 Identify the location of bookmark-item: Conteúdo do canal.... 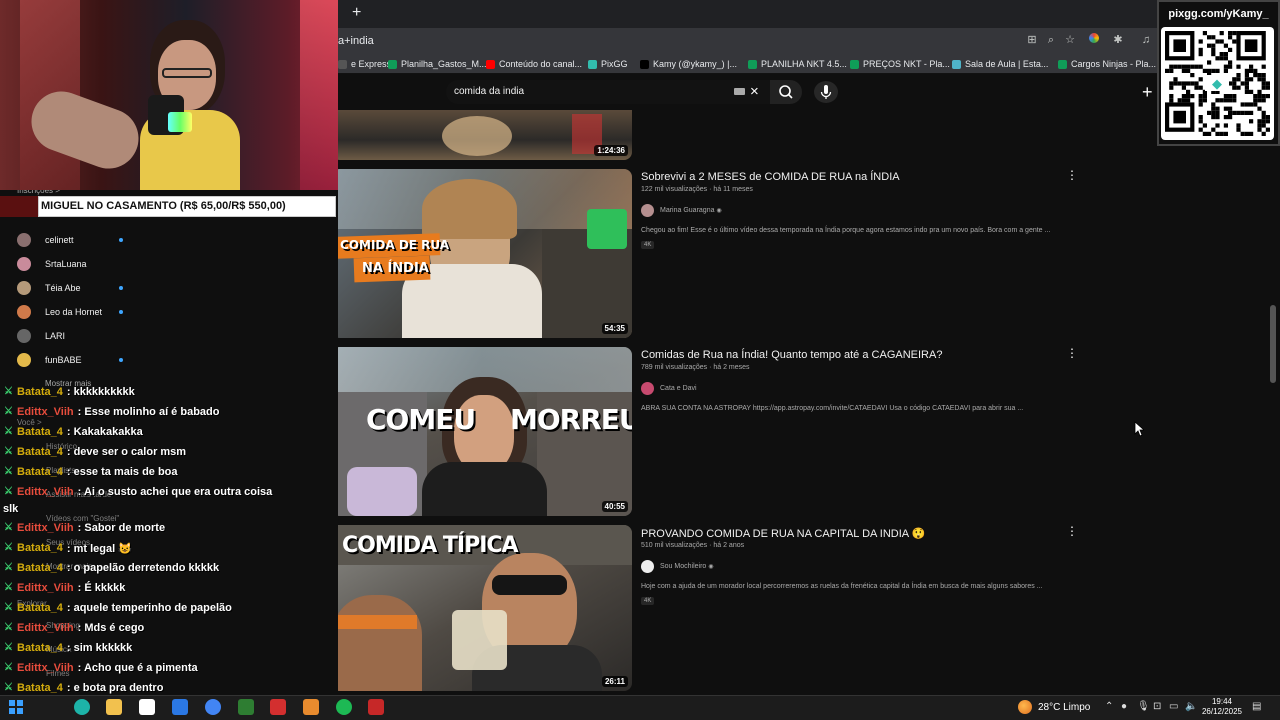
(534, 64).